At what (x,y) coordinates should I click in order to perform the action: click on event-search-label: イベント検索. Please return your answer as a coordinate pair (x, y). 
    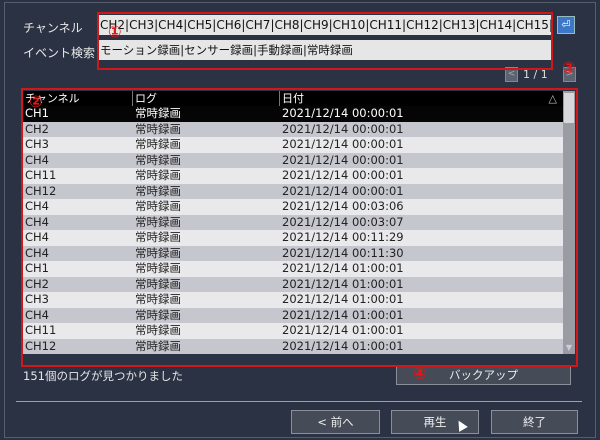
    Looking at the image, I should click on (59, 53).